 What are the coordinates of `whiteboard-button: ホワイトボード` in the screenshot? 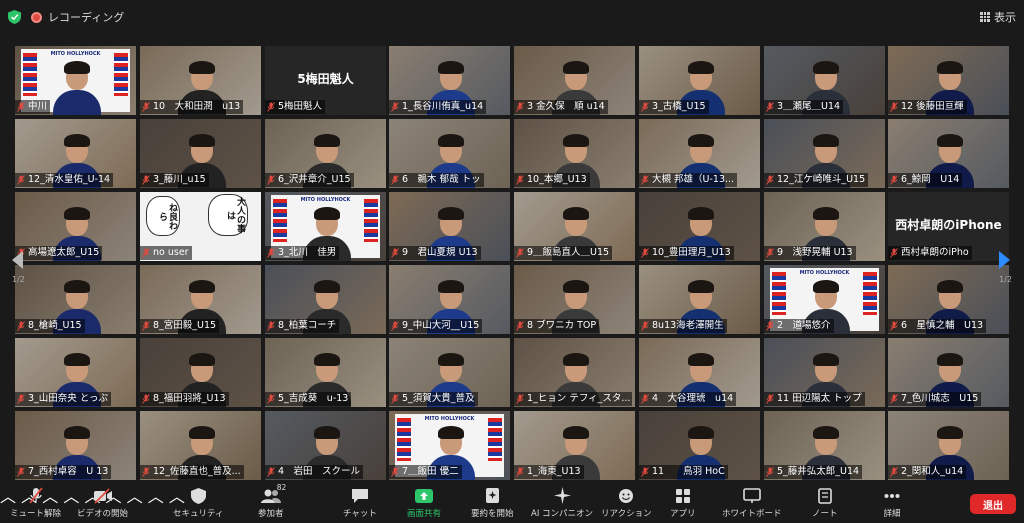 It's located at (752, 503).